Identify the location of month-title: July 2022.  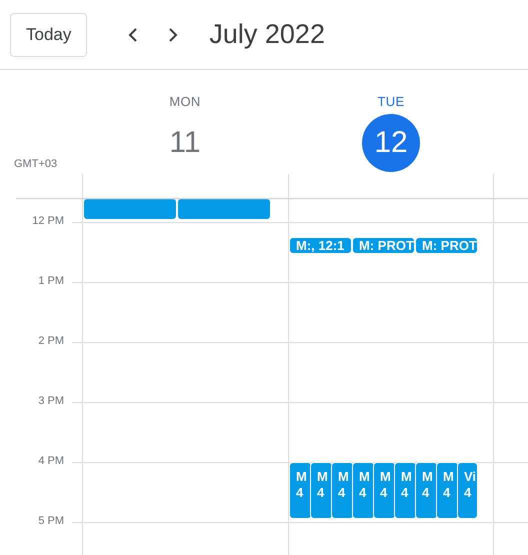
(267, 35).